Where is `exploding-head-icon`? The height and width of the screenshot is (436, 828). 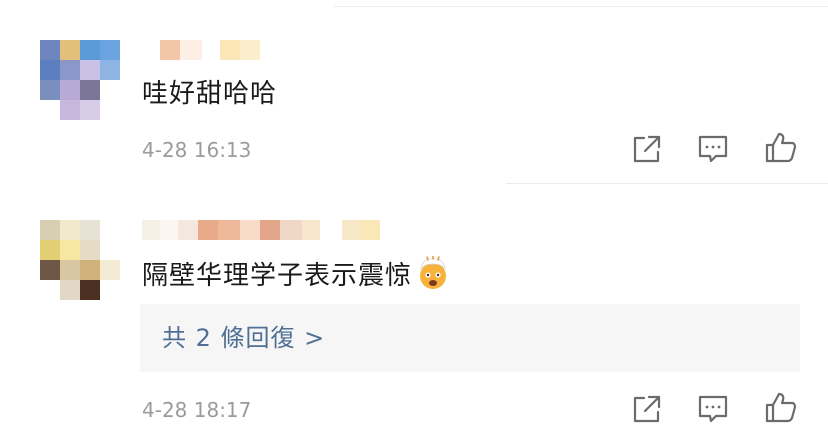 exploding-head-icon is located at coordinates (433, 272).